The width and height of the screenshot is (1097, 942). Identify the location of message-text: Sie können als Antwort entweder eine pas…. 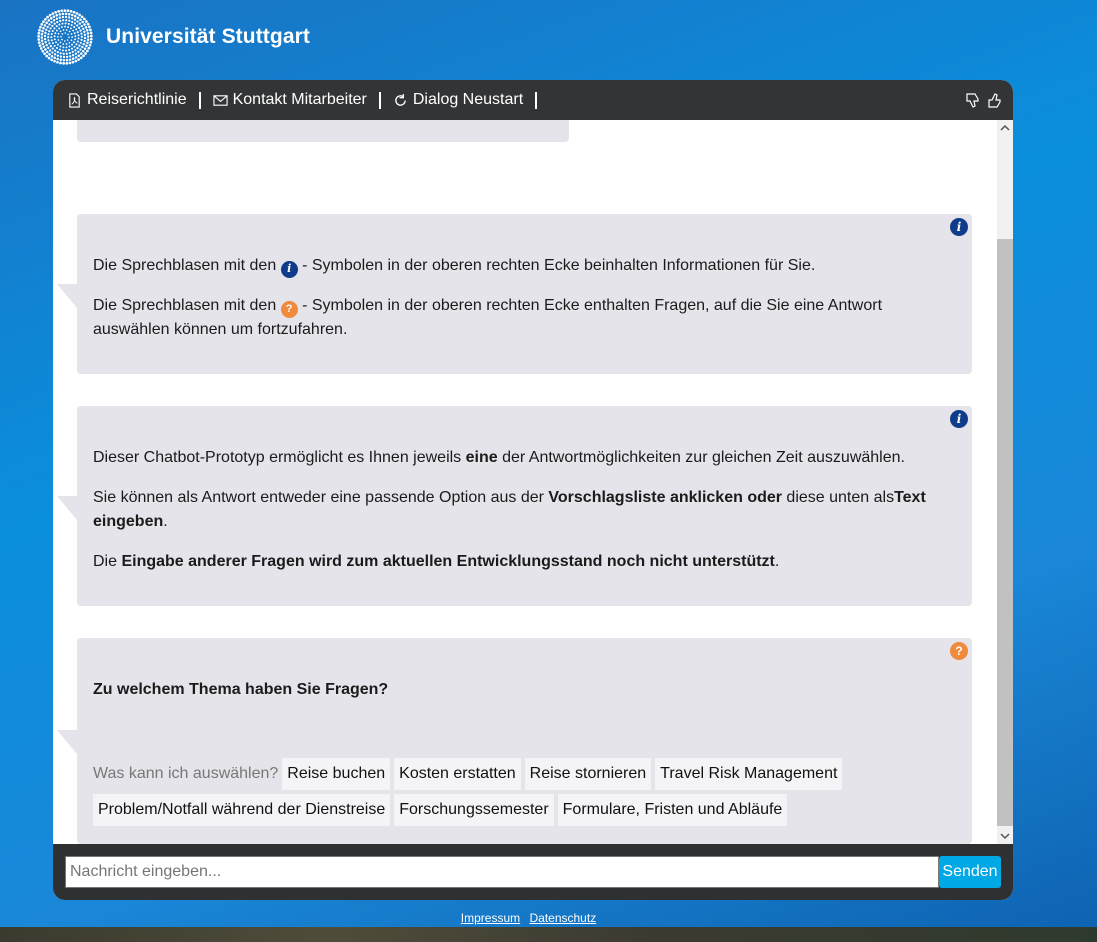
(524, 510).